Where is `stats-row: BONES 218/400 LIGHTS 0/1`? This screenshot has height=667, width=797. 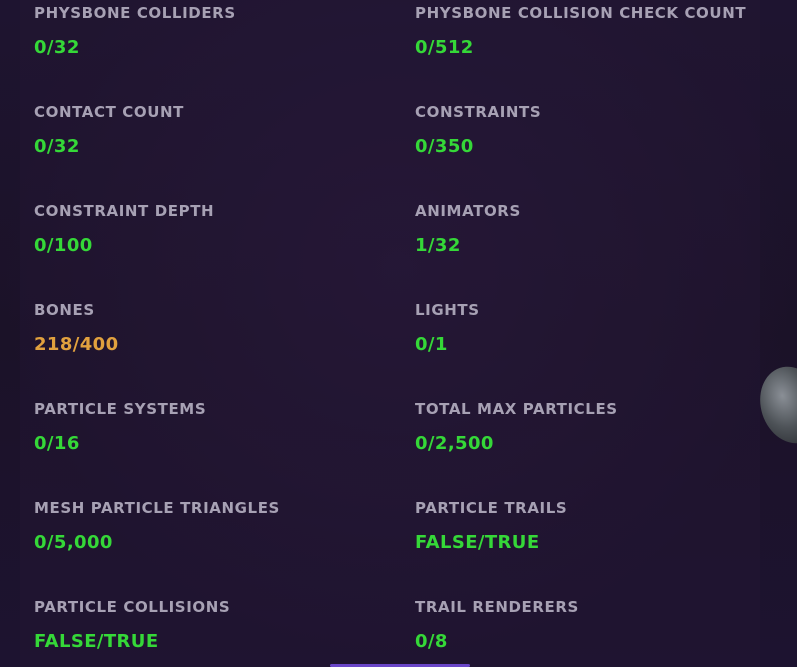
stats-row: BONES 218/400 LIGHTS 0/1 is located at coordinates (398, 346).